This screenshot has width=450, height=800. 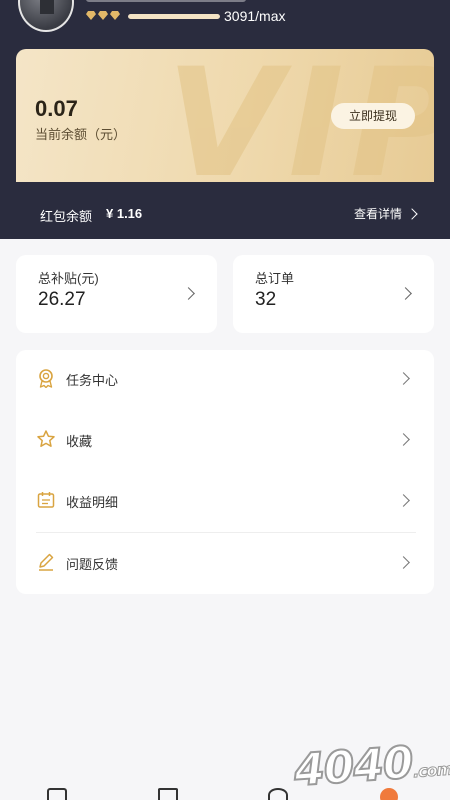 What do you see at coordinates (225, 380) in the screenshot?
I see `menu-item-task-center: 任务中心` at bounding box center [225, 380].